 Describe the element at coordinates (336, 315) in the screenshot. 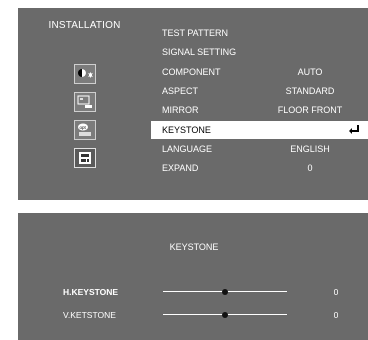

I see `v-keystone-value: 0` at that location.